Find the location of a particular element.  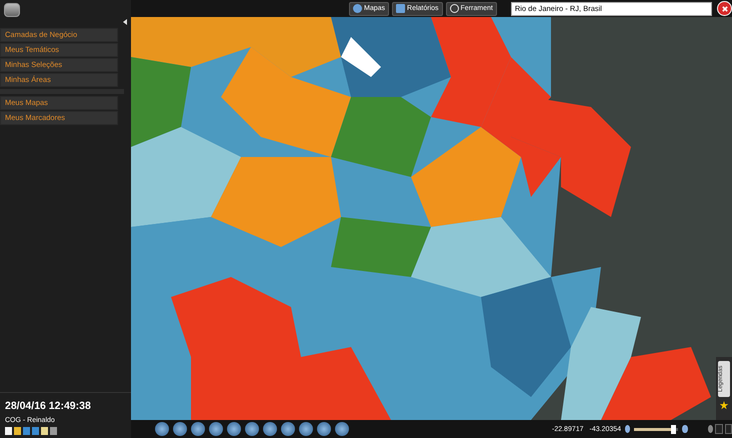

close-icon is located at coordinates (725, 9).